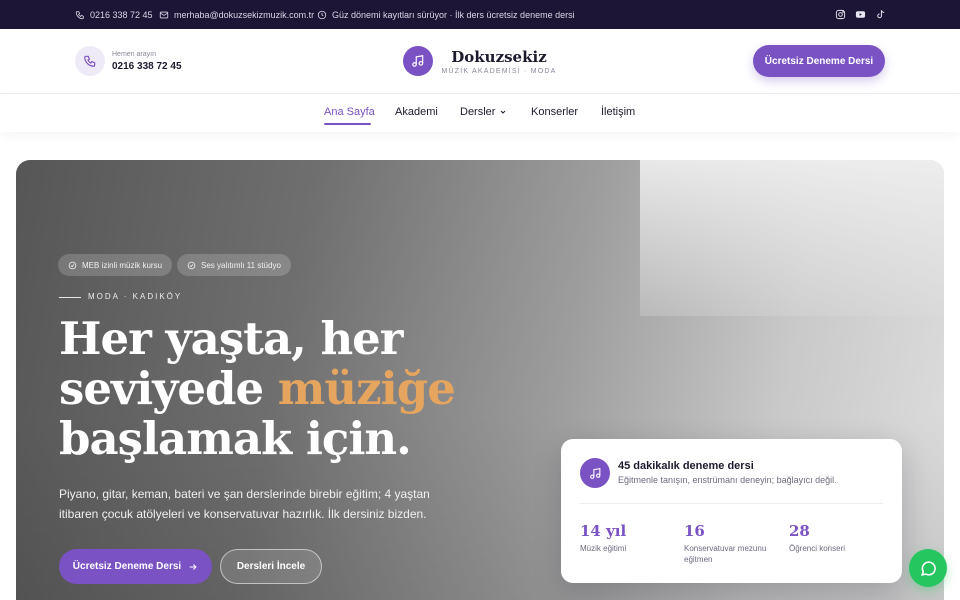 The width and height of the screenshot is (960, 600). Describe the element at coordinates (686, 466) in the screenshot. I see `card-title: 45 dakikalık deneme dersi` at that location.